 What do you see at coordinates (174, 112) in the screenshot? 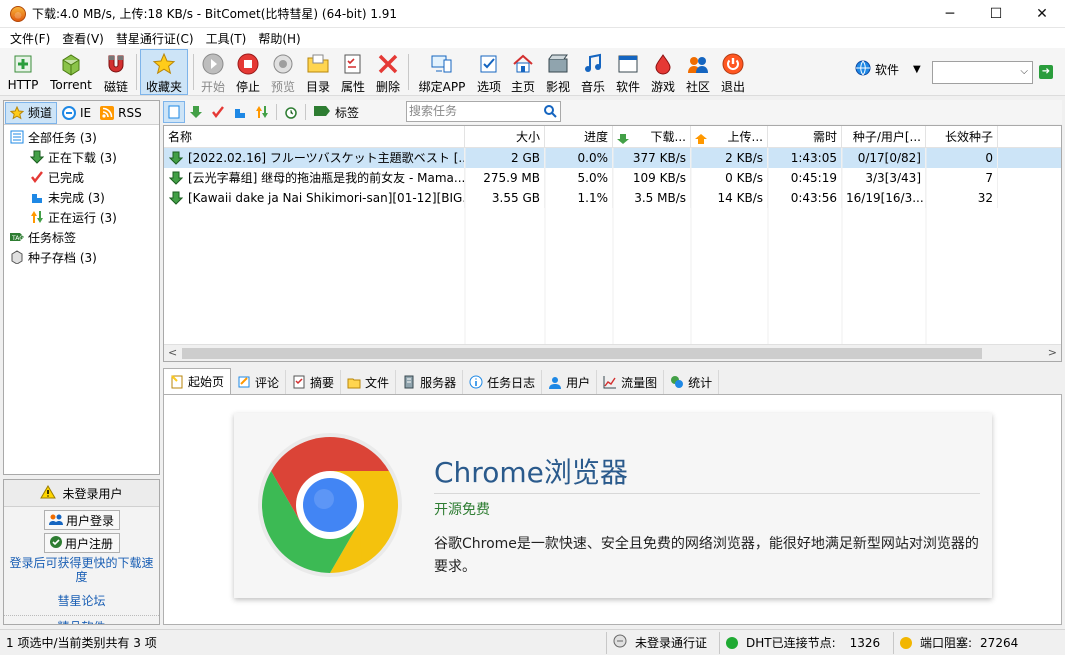
I see `all-tasks-filter-button` at bounding box center [174, 112].